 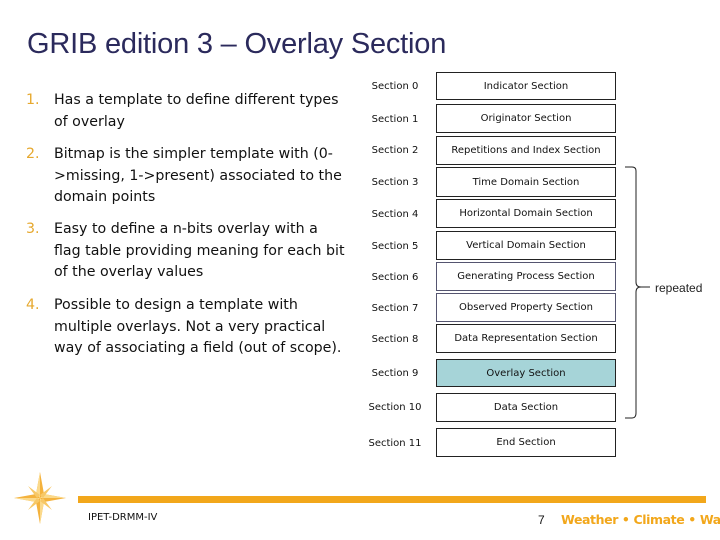 What do you see at coordinates (679, 288) in the screenshot?
I see `repeated-label: repeated` at bounding box center [679, 288].